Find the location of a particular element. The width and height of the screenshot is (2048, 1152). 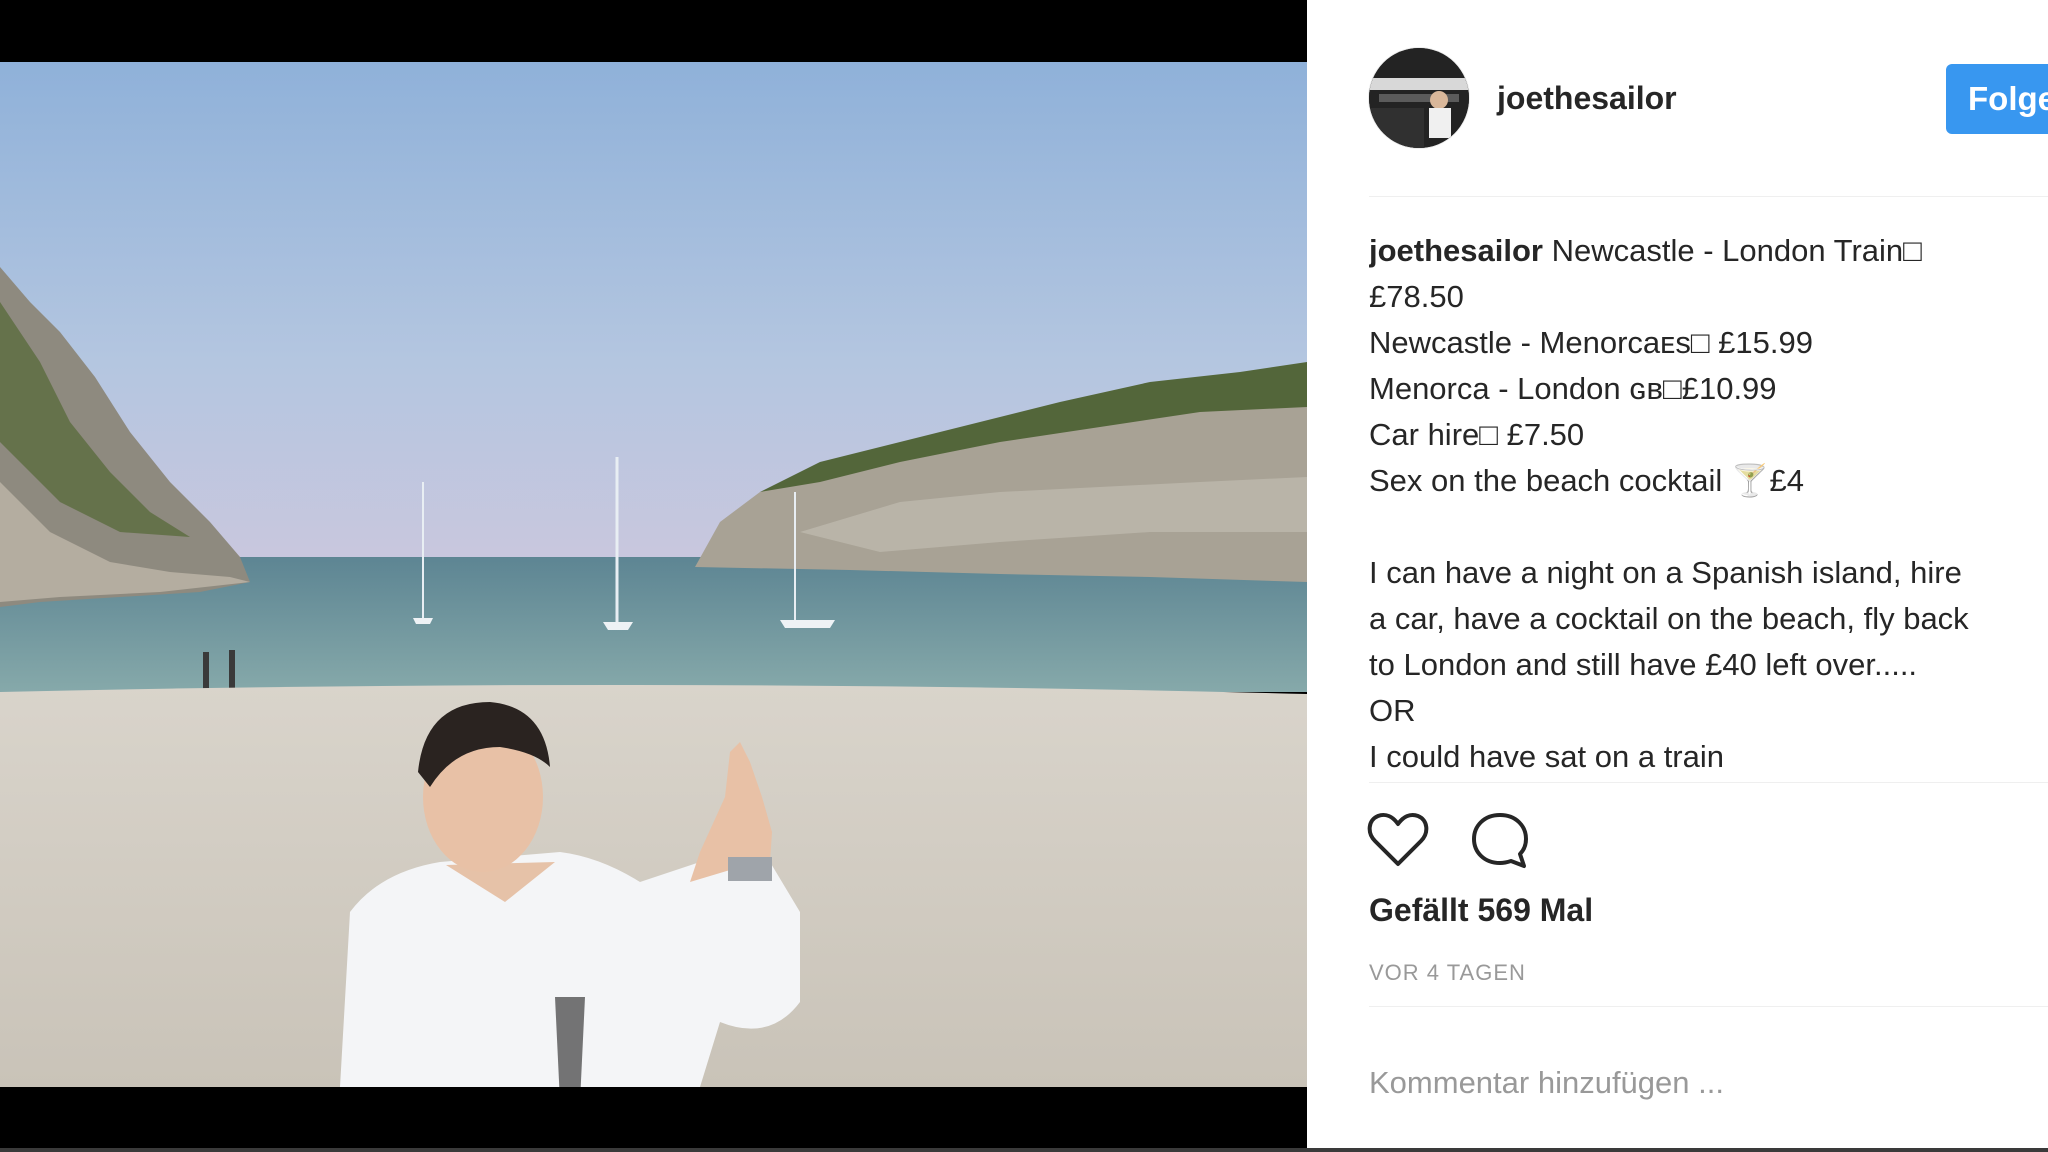

caption-line: Menorca - London ɢʙ□£10.99 is located at coordinates (1573, 388).